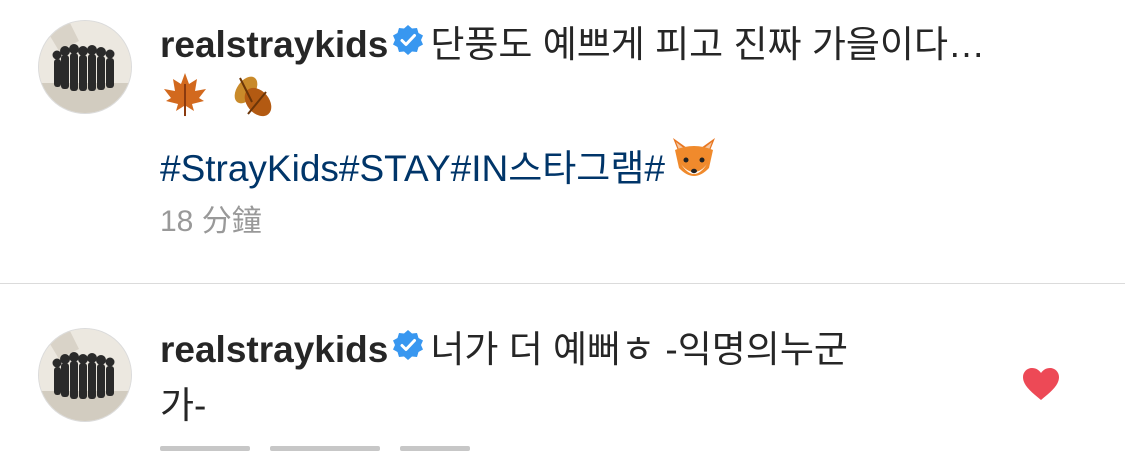  I want to click on fallen-leaf-icon, so click(252, 102).